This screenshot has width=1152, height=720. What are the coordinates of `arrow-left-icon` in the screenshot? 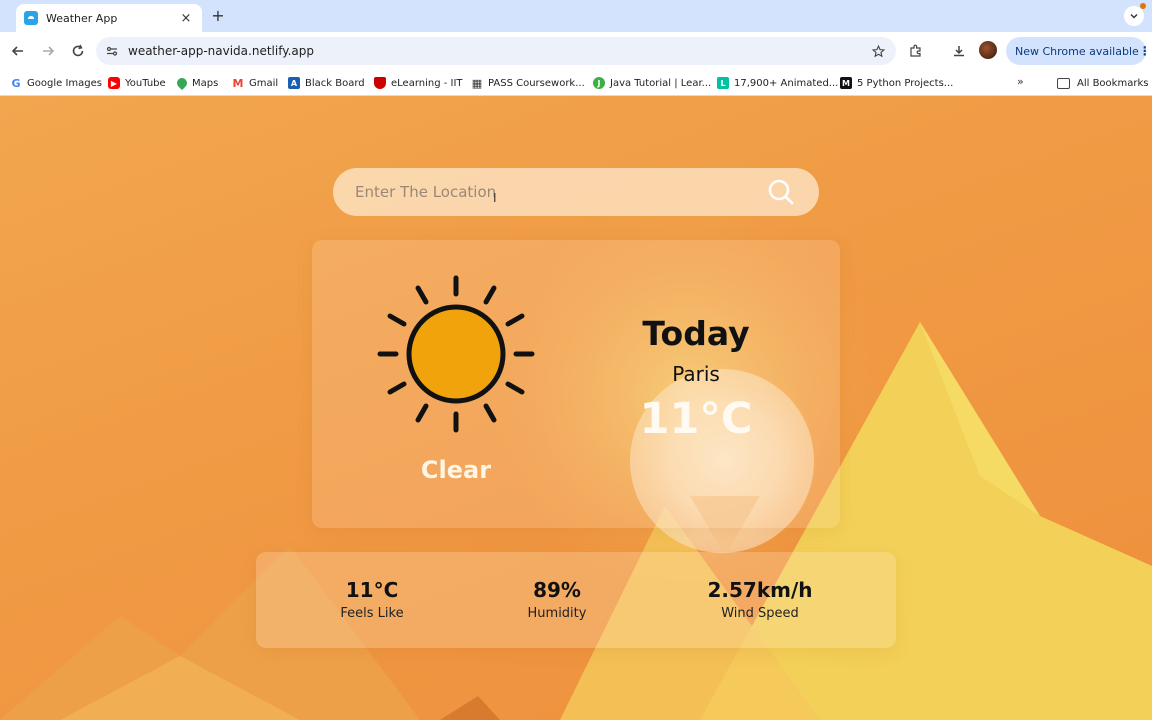 It's located at (17, 51).